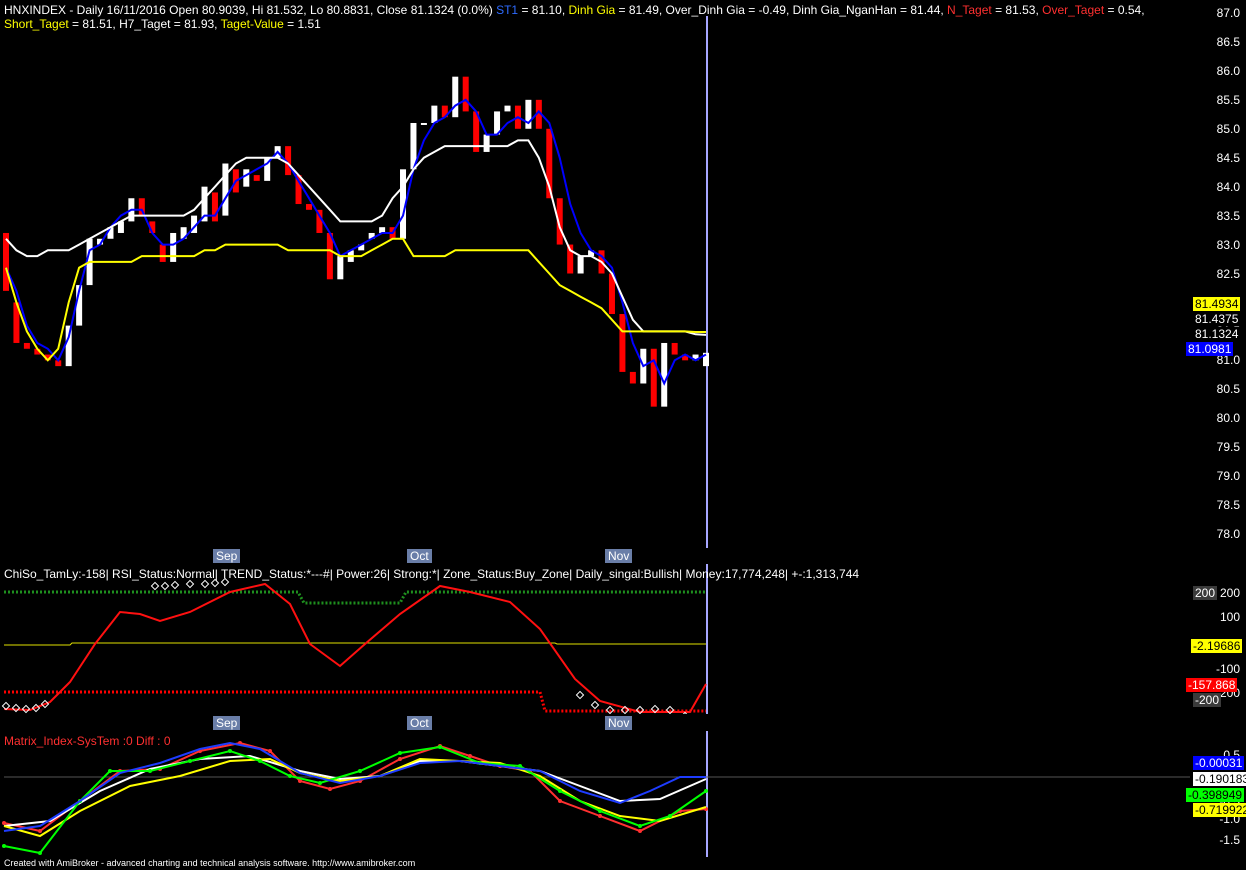 This screenshot has height=870, width=1246. Describe the element at coordinates (1219, 763) in the screenshot. I see `matrix-tag-0: -0.00031` at that location.